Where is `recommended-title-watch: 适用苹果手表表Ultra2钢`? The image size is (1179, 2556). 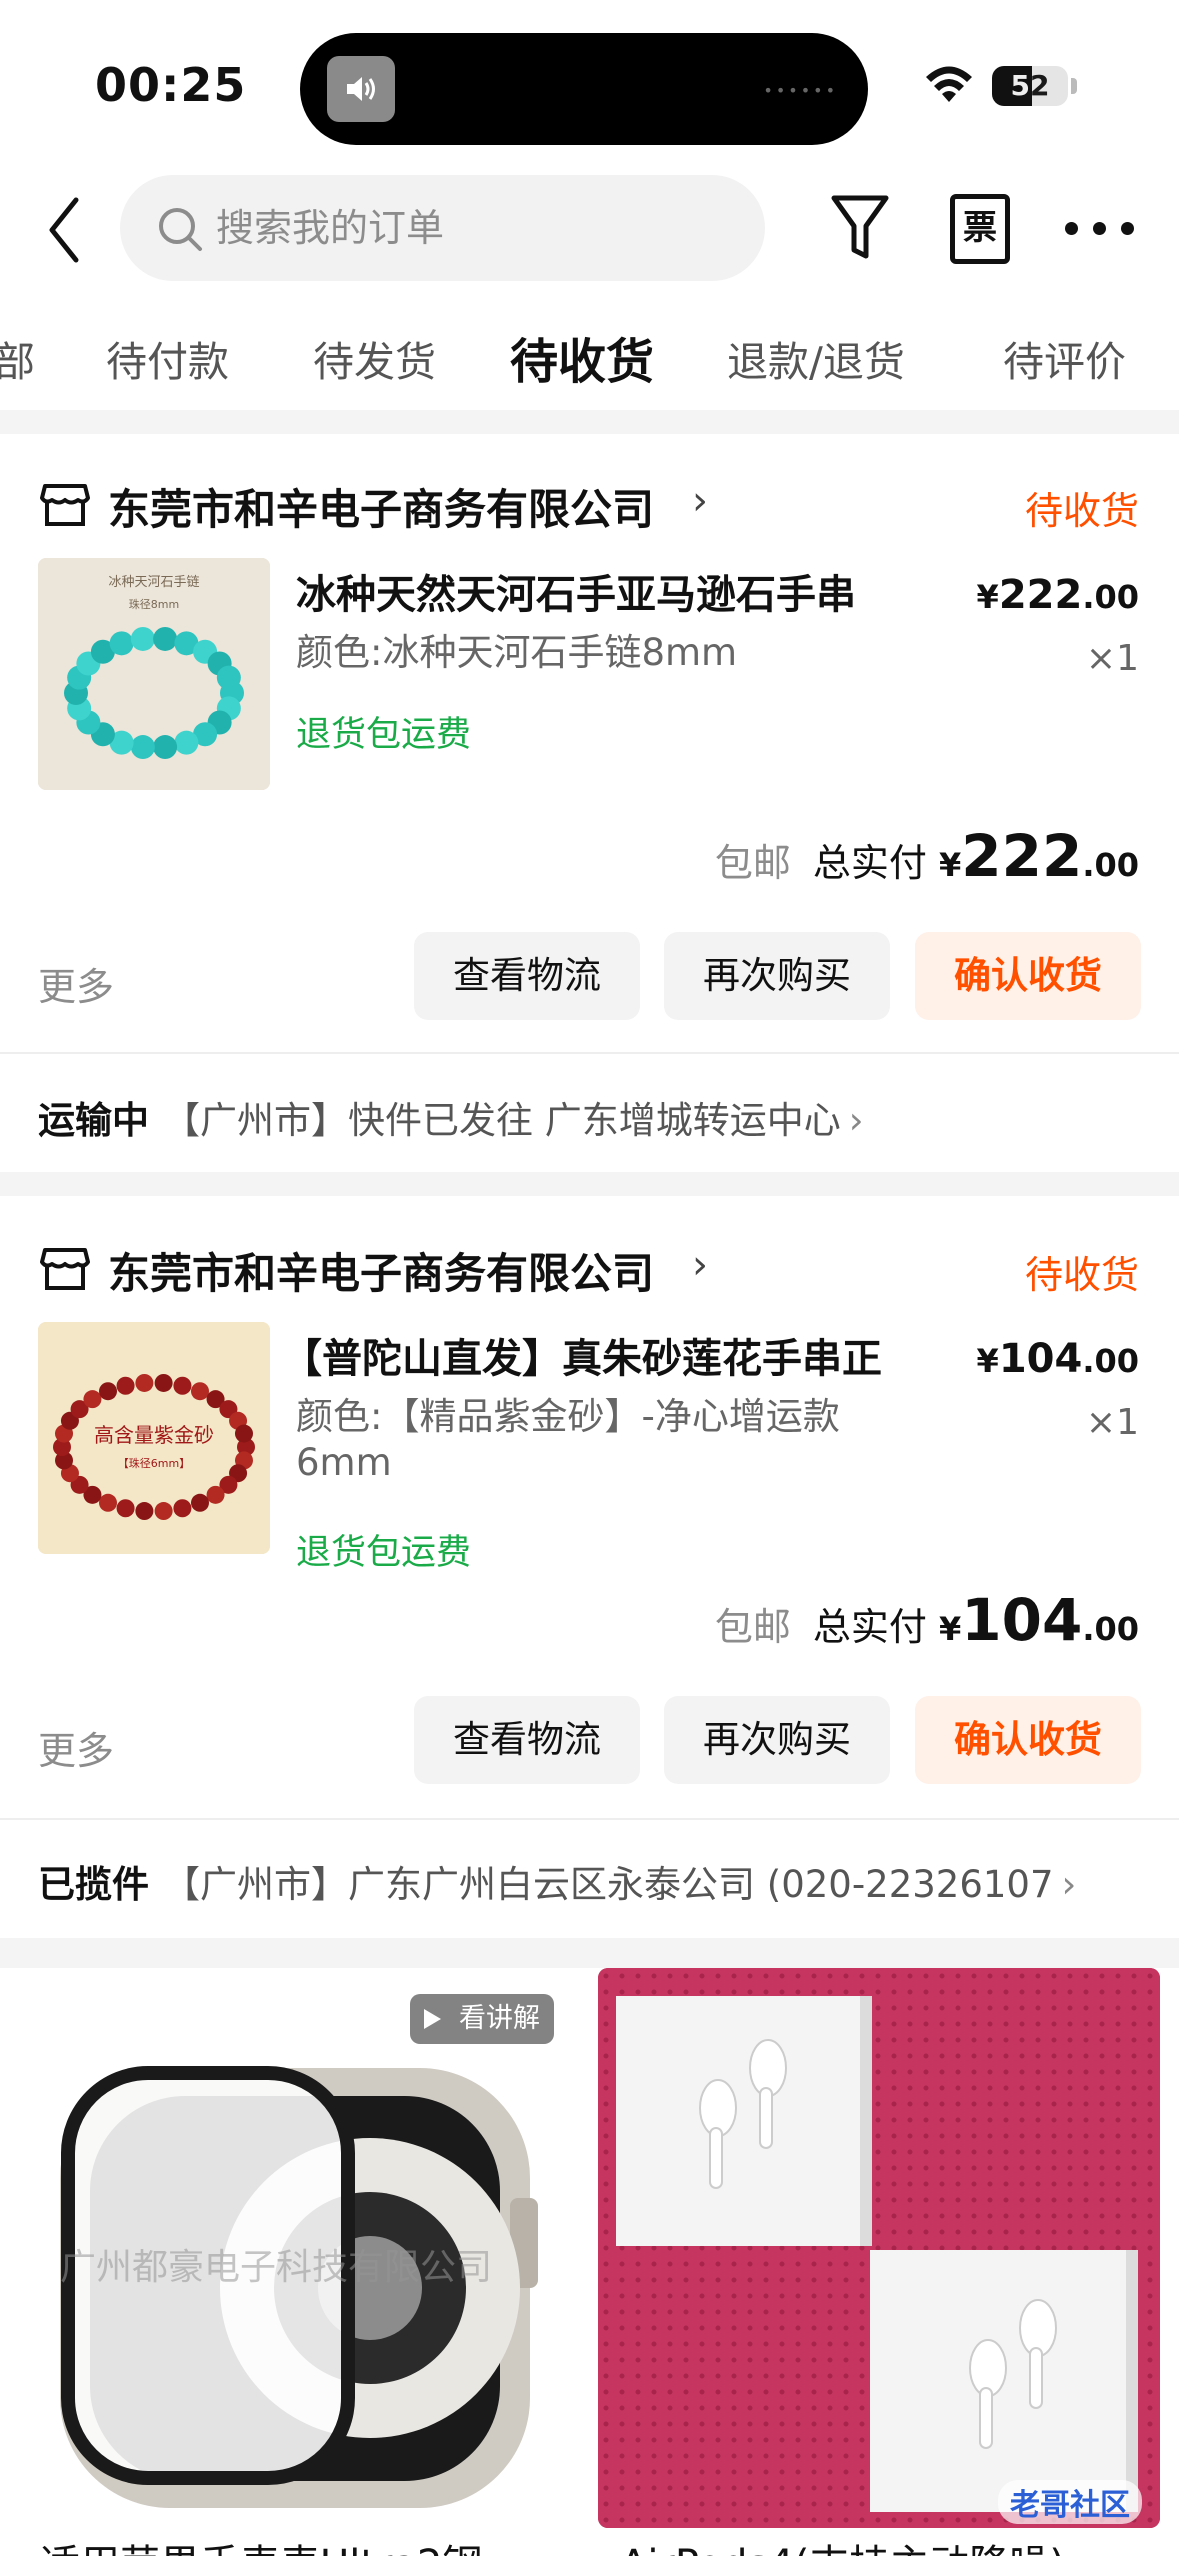
recommended-title-watch: 适用苹果手表表Ultra2钢 is located at coordinates (261, 2544).